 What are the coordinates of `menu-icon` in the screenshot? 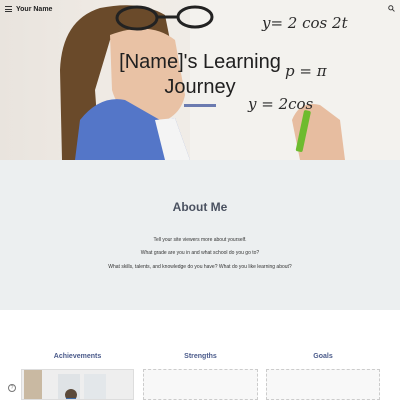 It's located at (8, 9).